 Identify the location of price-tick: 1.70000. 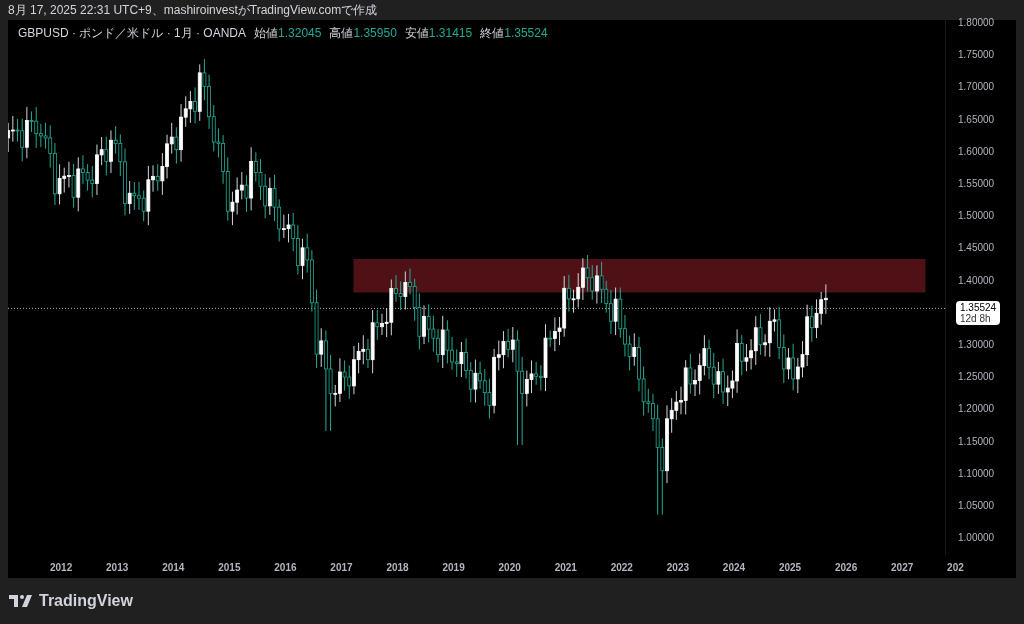
(976, 87).